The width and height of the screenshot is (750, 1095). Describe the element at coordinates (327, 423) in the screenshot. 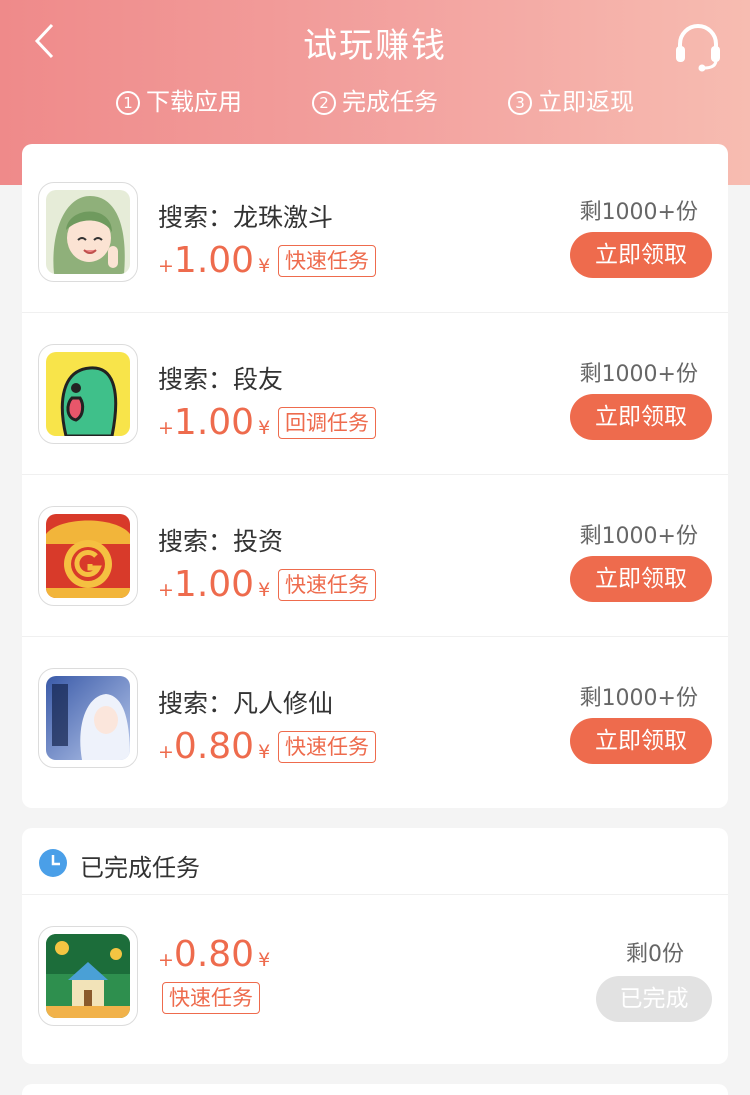

I see `task-type-tag: 回调任务` at that location.